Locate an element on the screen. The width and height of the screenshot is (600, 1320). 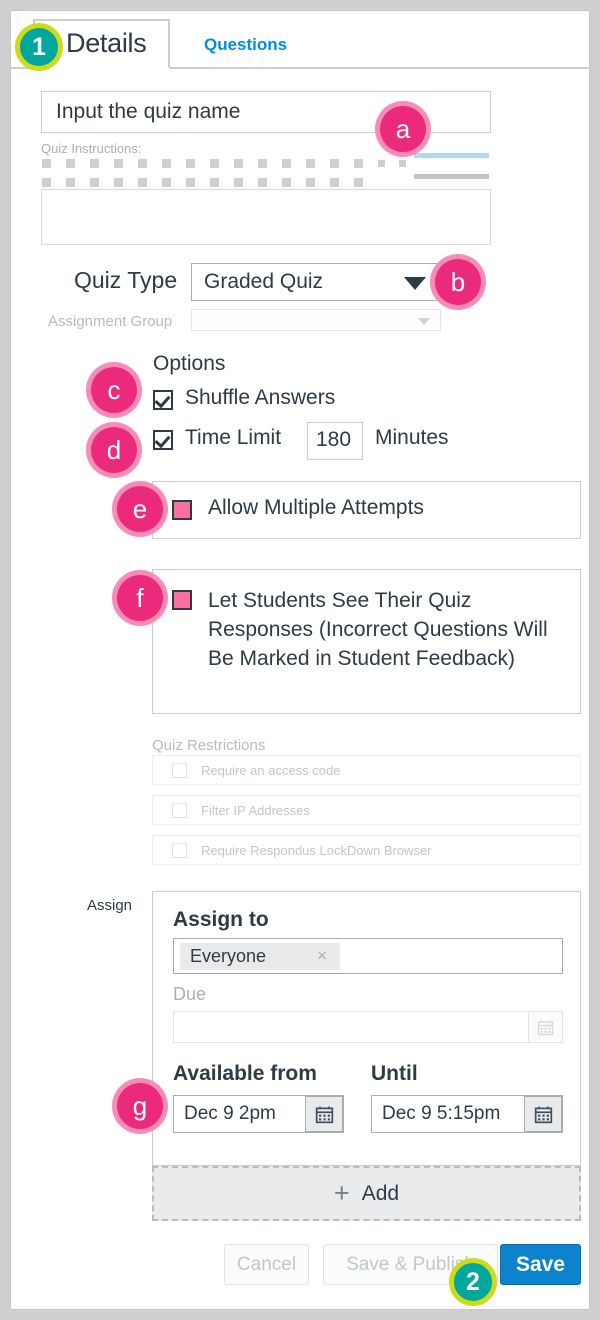
callout-badge-2: 2 is located at coordinates (473, 1282).